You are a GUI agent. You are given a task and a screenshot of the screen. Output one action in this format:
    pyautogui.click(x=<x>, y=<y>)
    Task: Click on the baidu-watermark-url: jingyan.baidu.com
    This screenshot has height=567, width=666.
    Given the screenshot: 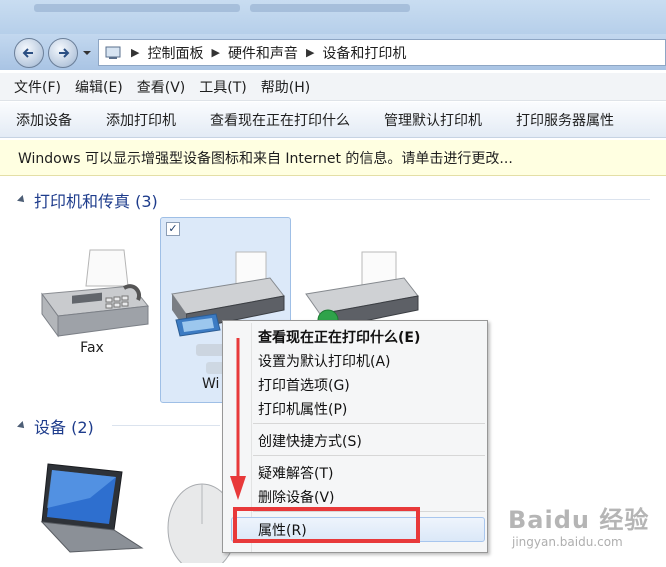 What is the action you would take?
    pyautogui.click(x=567, y=542)
    